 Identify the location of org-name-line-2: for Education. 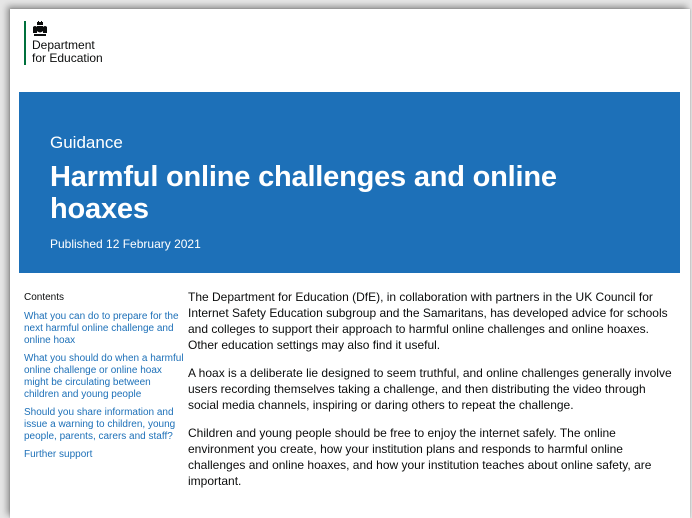
(67, 58).